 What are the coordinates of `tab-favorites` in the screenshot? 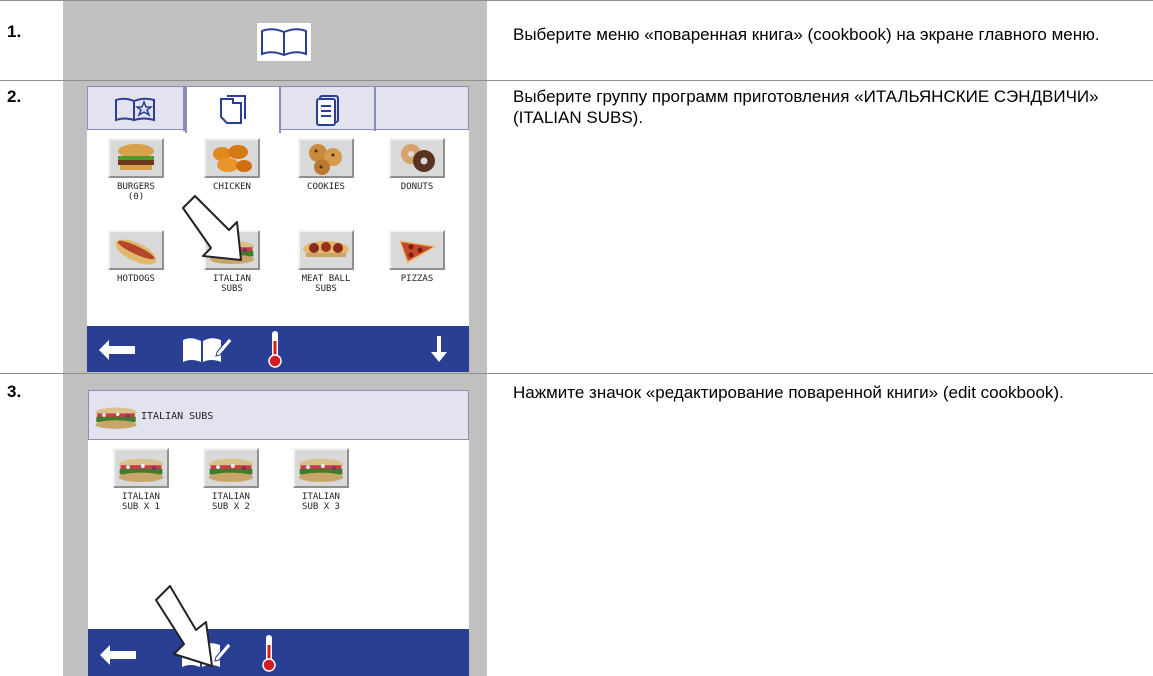 It's located at (136, 109).